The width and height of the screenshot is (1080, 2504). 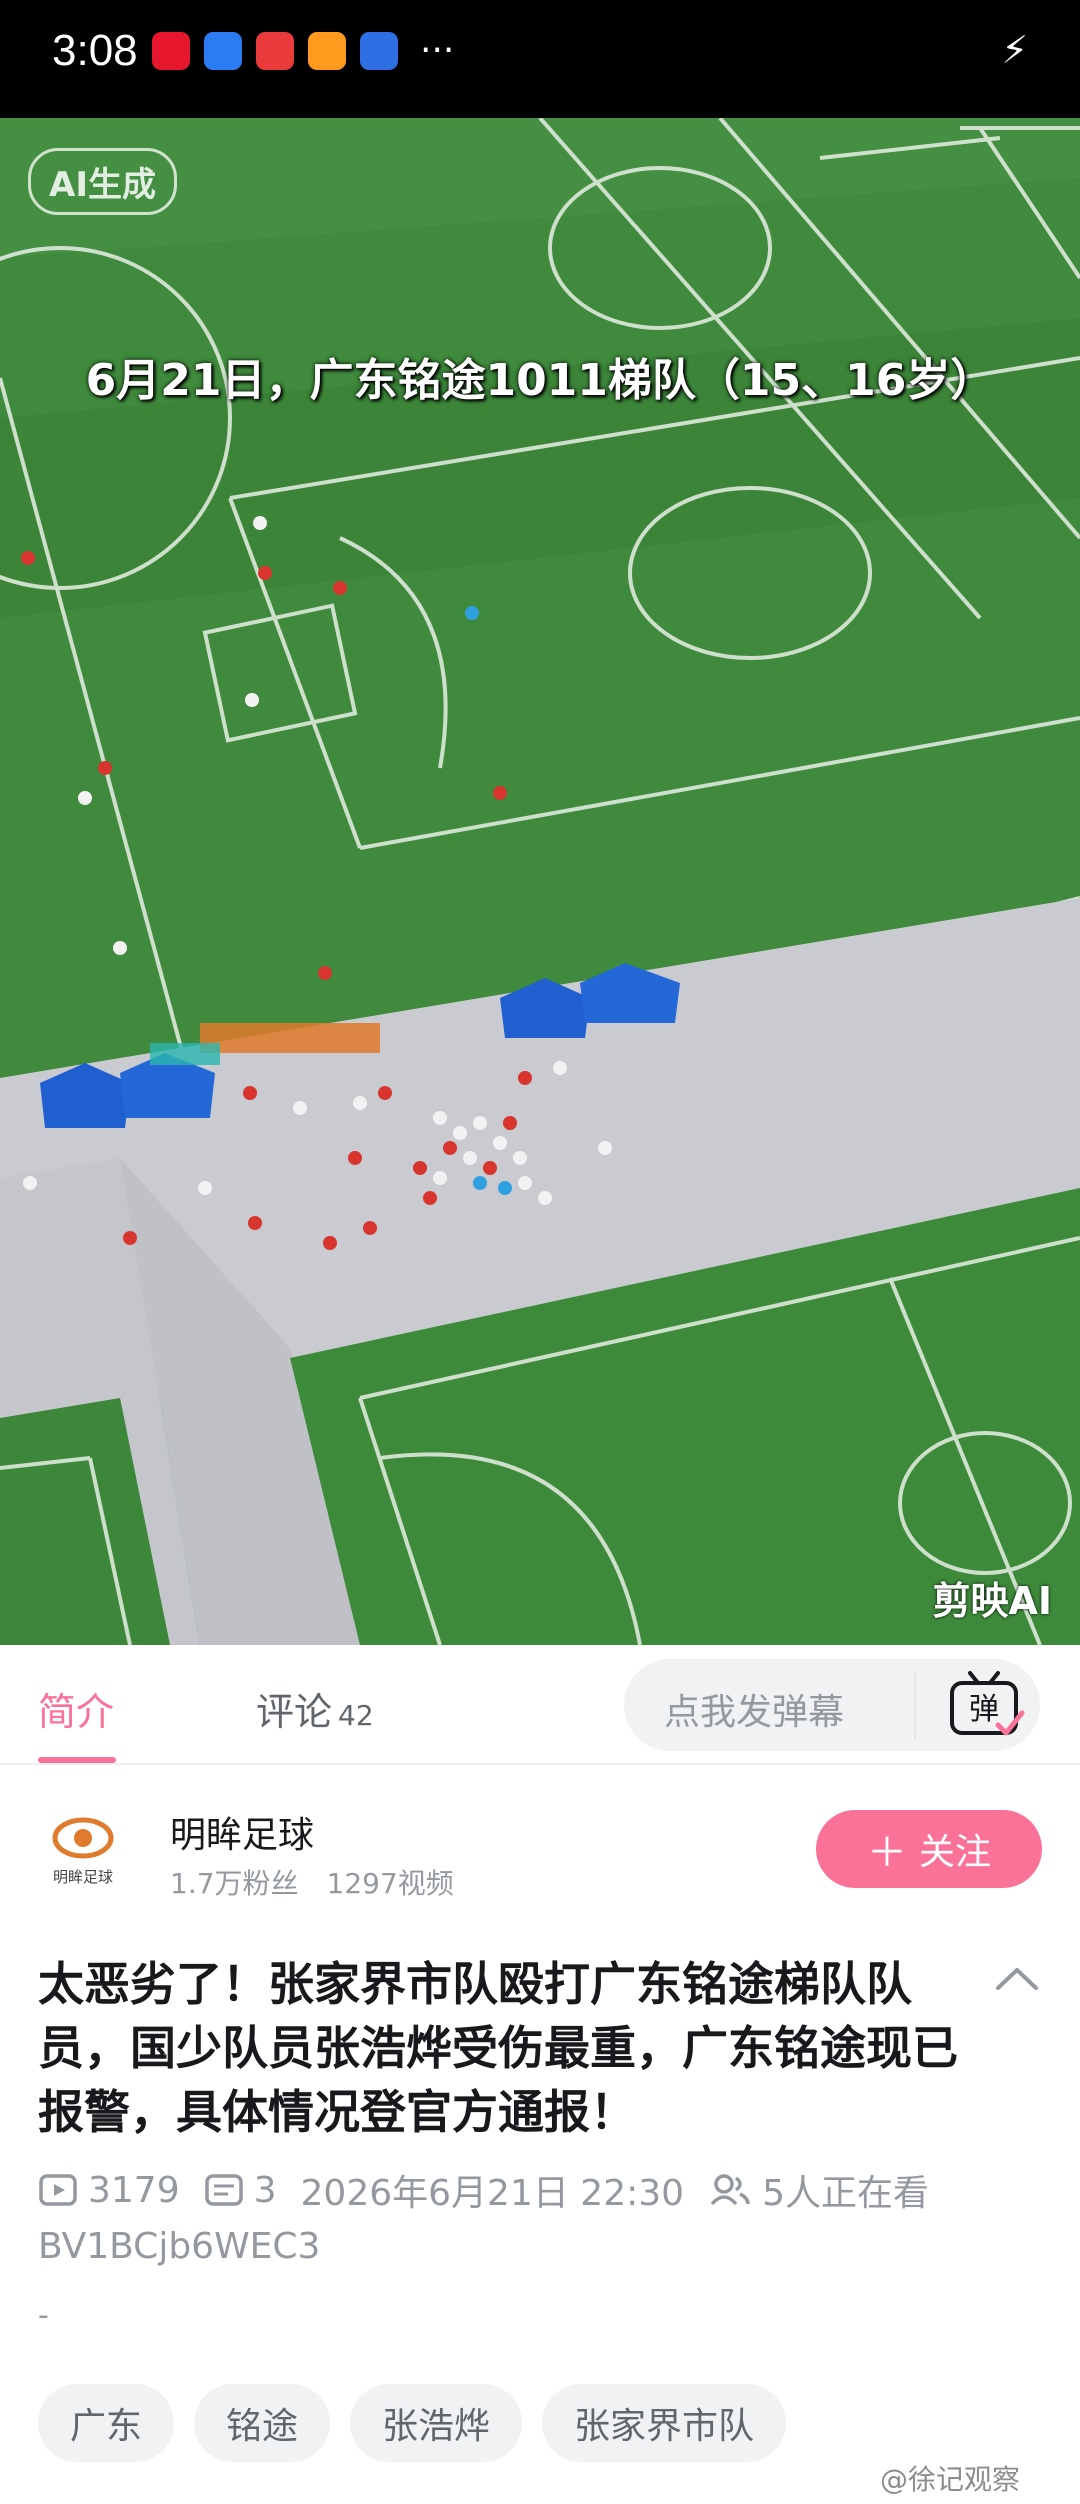 I want to click on uploader-stats: 1.7万粉丝 1297视频, so click(x=312, y=1882).